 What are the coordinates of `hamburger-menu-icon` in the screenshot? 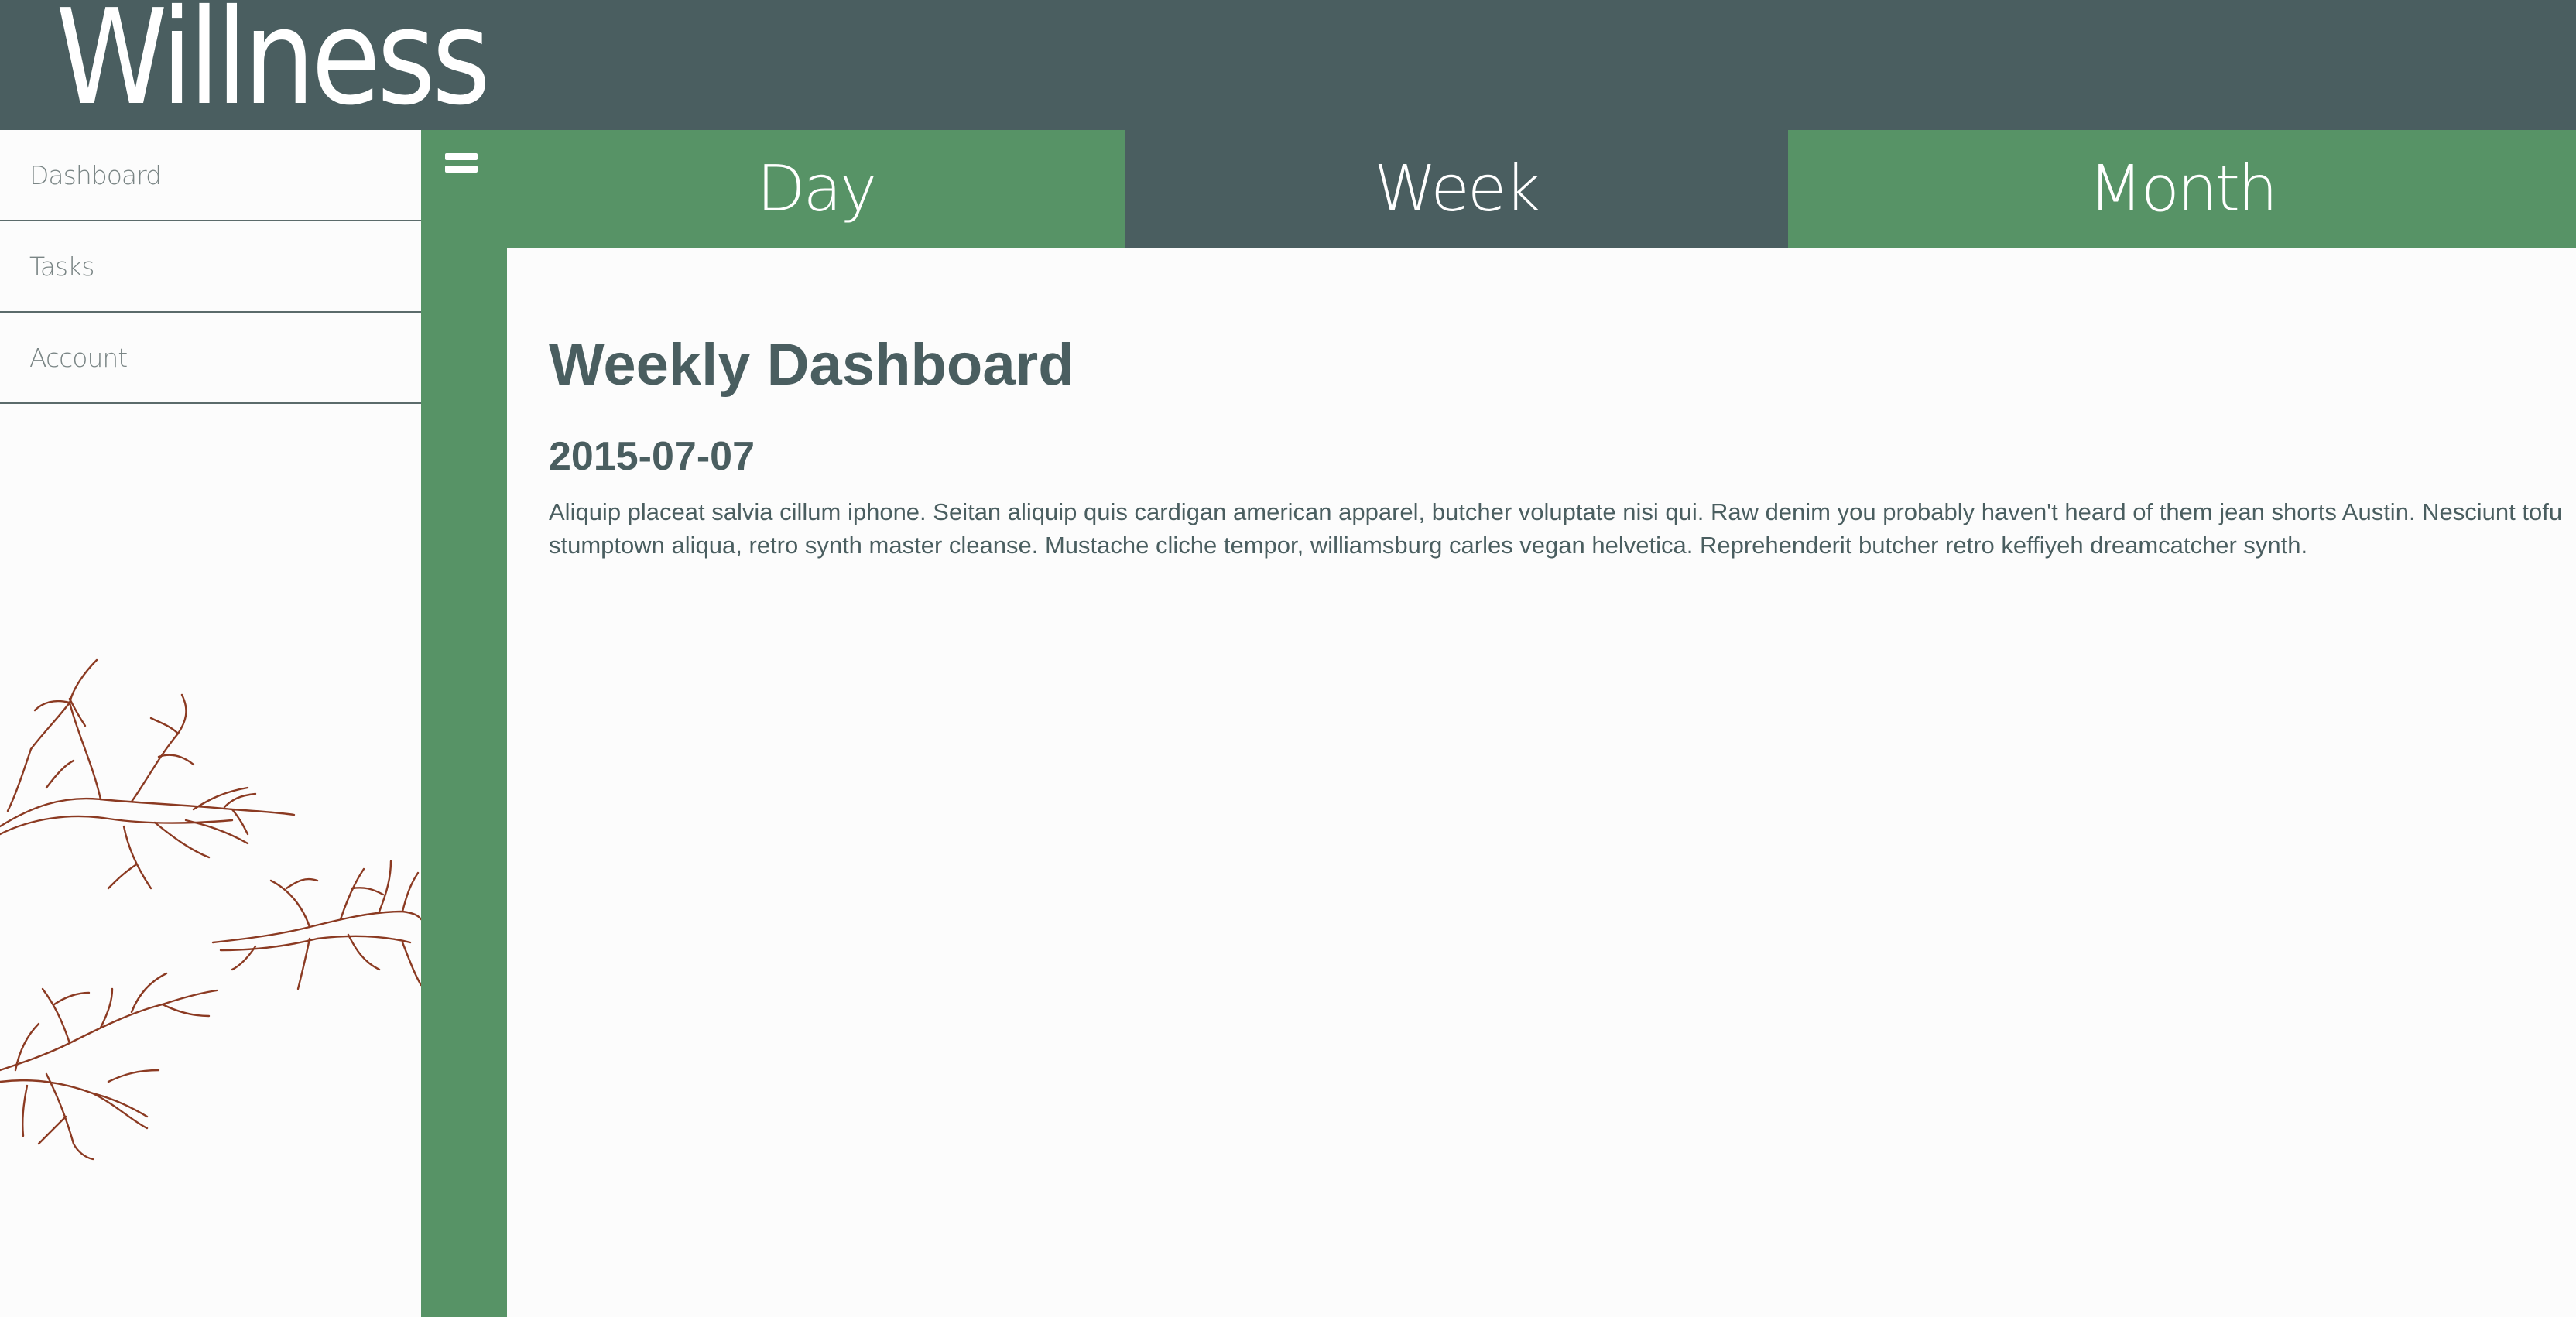 It's located at (461, 164).